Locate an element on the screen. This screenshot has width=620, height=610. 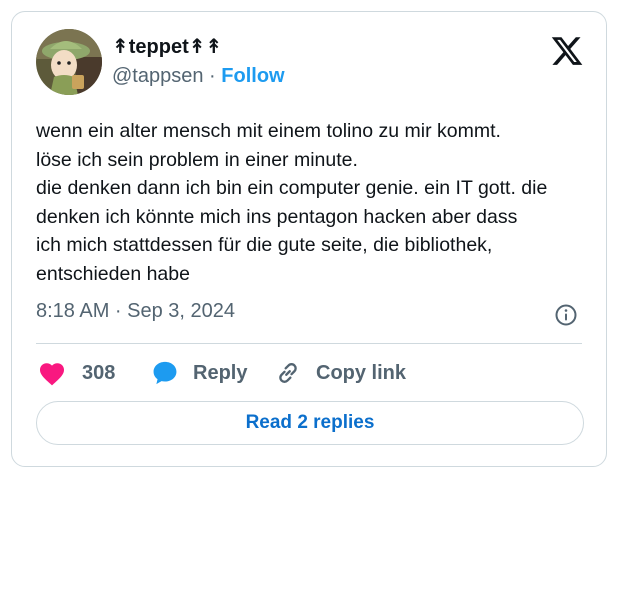
handle-row: @tappsen · Follow is located at coordinates (198, 76).